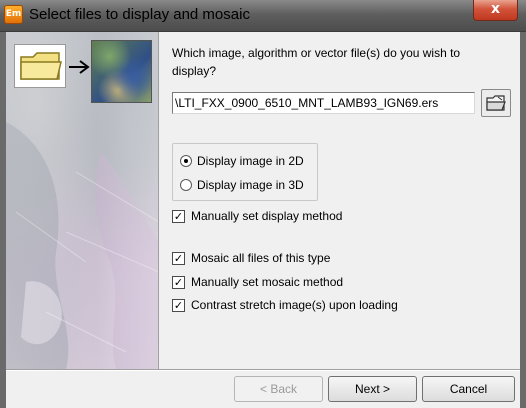 The height and width of the screenshot is (408, 526). What do you see at coordinates (40, 66) in the screenshot?
I see `folder-icon` at bounding box center [40, 66].